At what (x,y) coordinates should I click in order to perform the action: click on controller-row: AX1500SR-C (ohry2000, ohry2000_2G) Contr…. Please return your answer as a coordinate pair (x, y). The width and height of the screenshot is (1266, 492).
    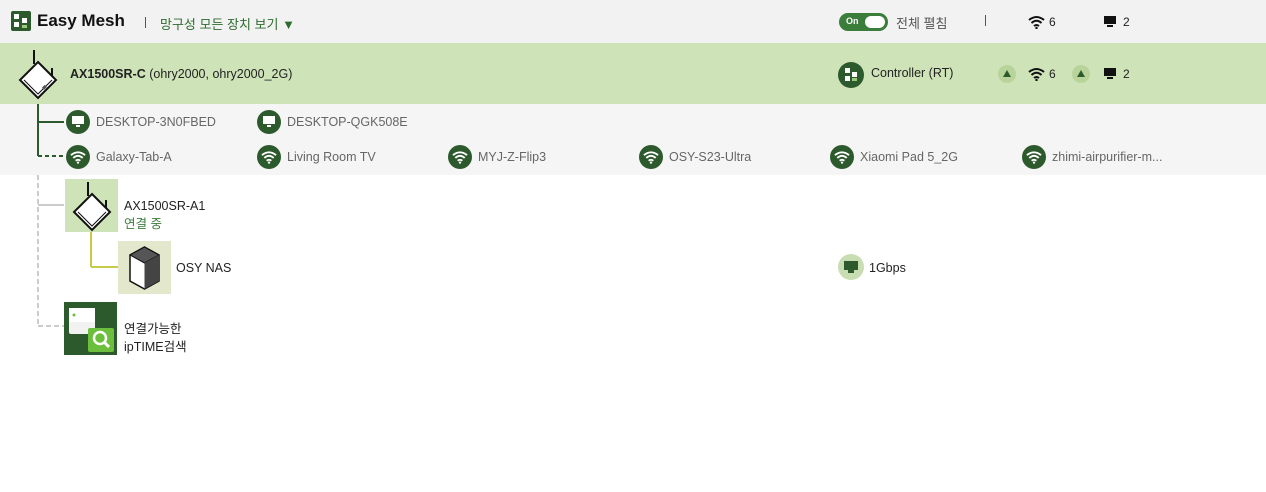
    Looking at the image, I should click on (633, 73).